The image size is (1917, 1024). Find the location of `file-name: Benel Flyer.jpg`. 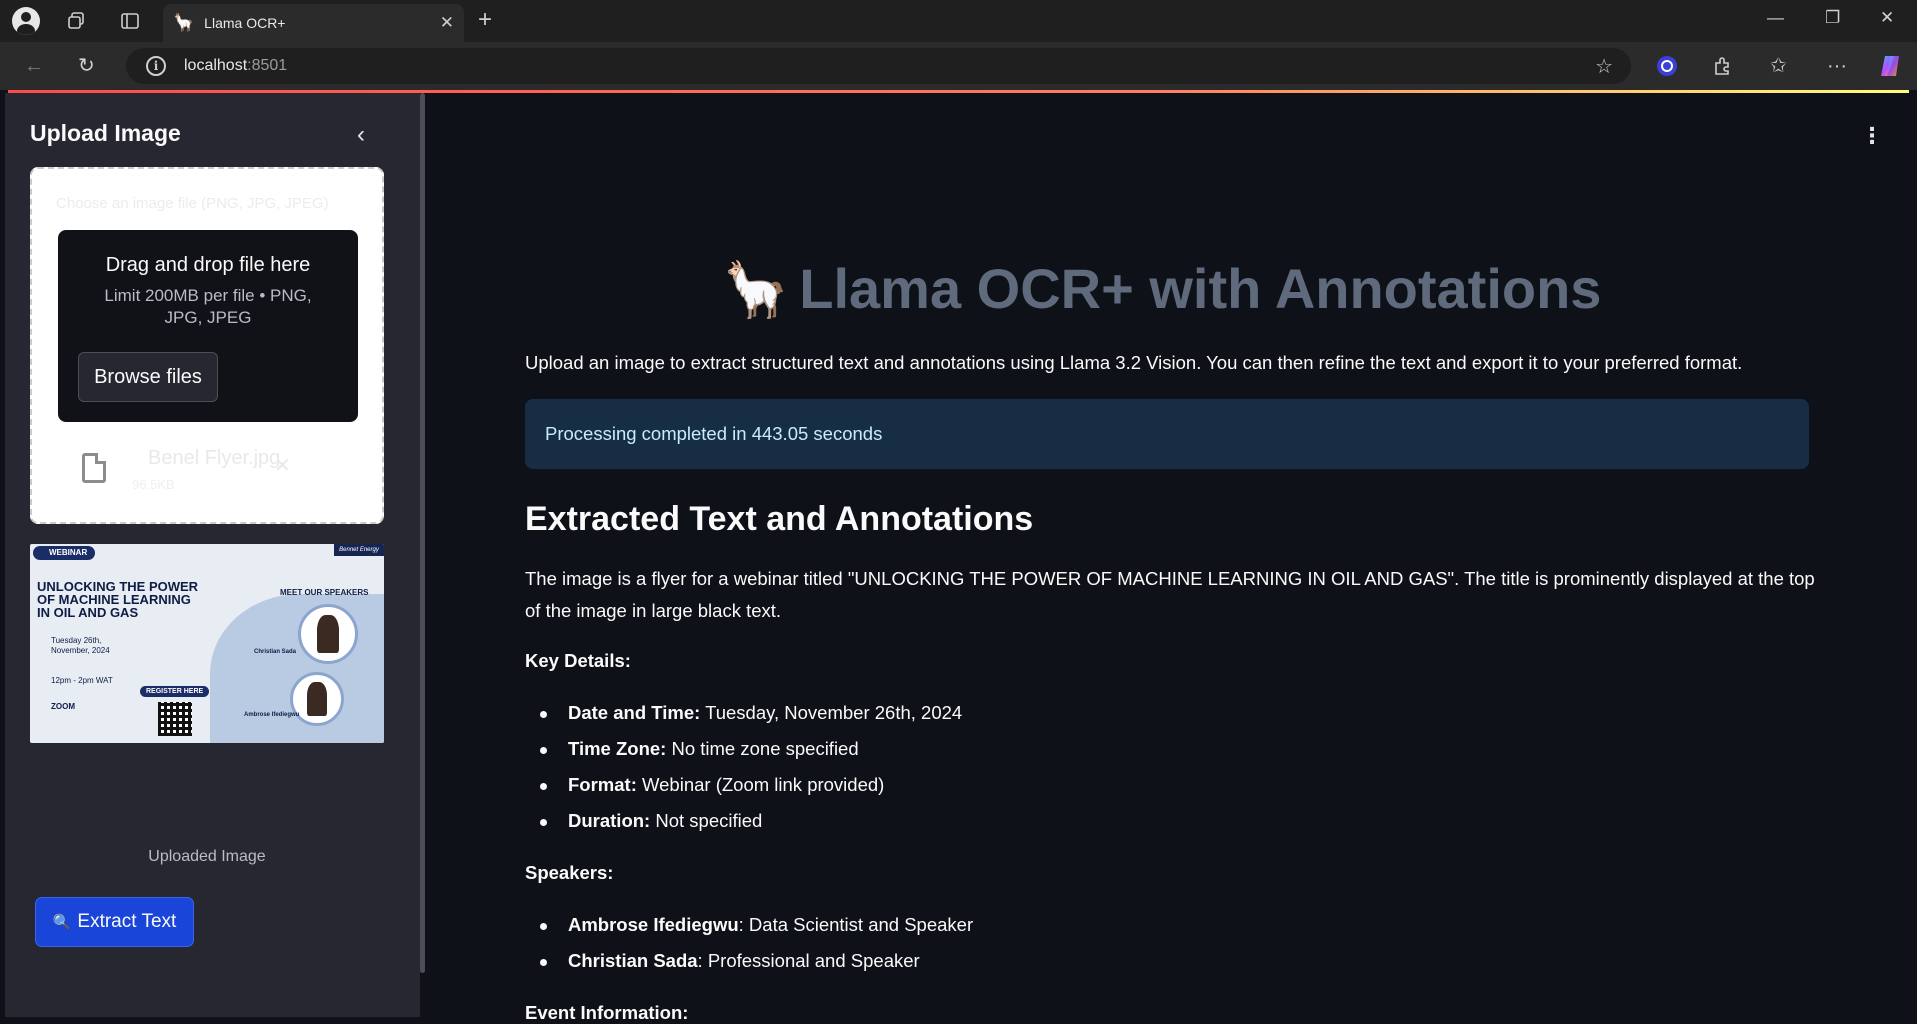

file-name: Benel Flyer.jpg is located at coordinates (214, 458).